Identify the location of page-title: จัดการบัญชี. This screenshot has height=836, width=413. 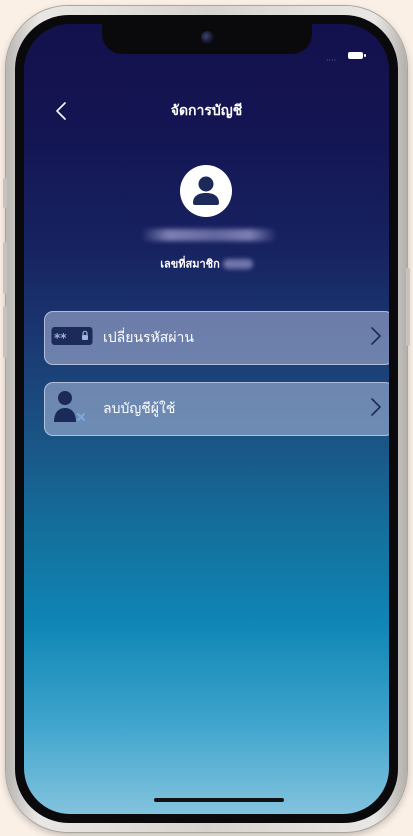
(206, 111).